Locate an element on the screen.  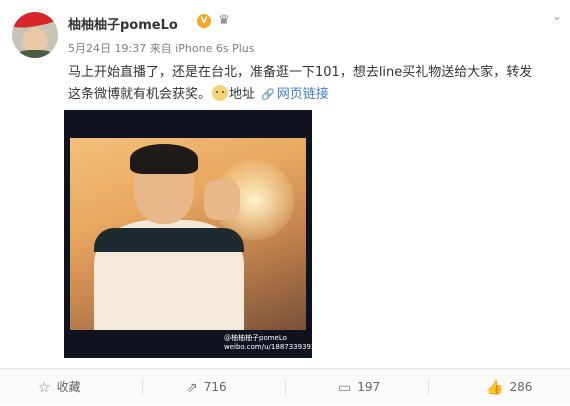
thumbs-up-icon: 👍 is located at coordinates (495, 388).